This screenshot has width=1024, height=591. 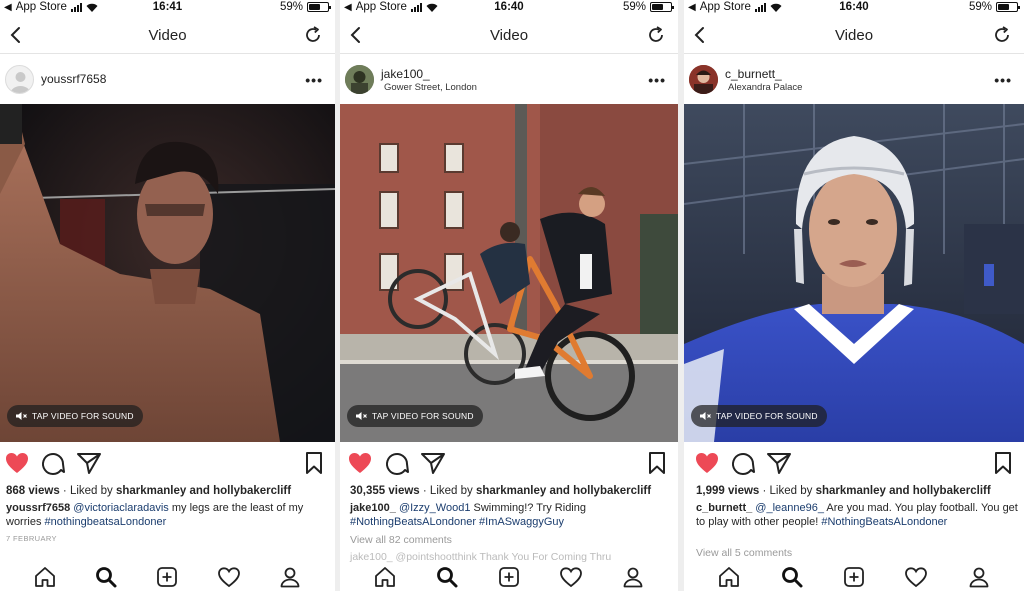 I want to click on status-bar: ◀ App Store 16:40 59%, so click(x=854, y=8).